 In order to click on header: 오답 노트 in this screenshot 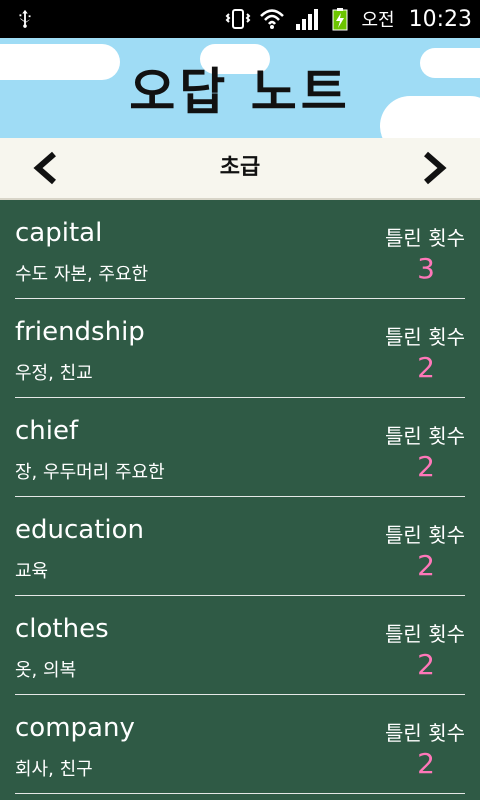, I will do `click(240, 89)`.